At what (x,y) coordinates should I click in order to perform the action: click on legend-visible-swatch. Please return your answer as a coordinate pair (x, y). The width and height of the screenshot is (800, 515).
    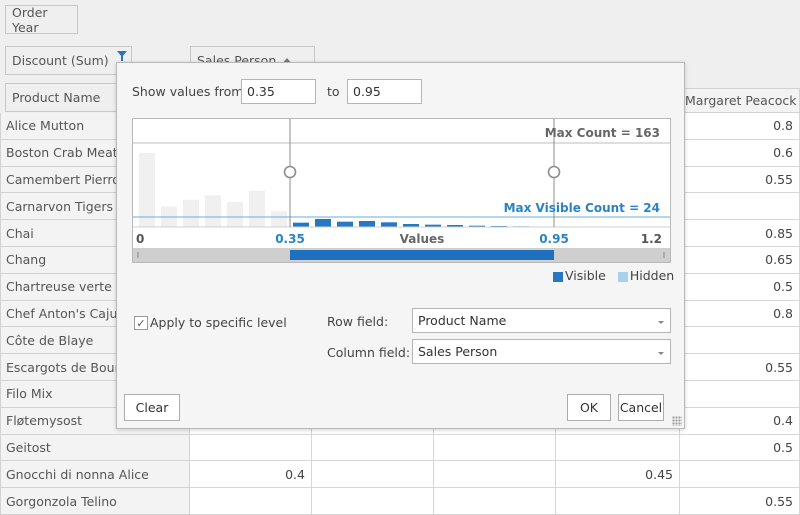
    Looking at the image, I should click on (558, 277).